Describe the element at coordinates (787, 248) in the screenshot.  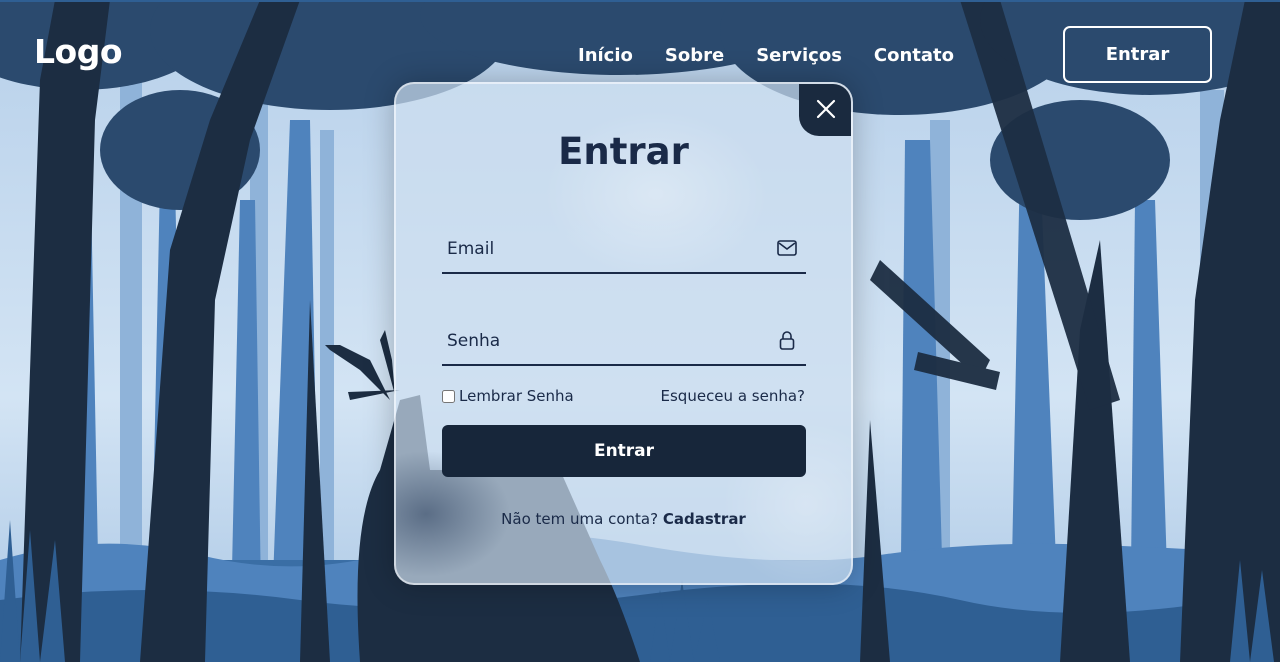
I see `envelope-icon` at that location.